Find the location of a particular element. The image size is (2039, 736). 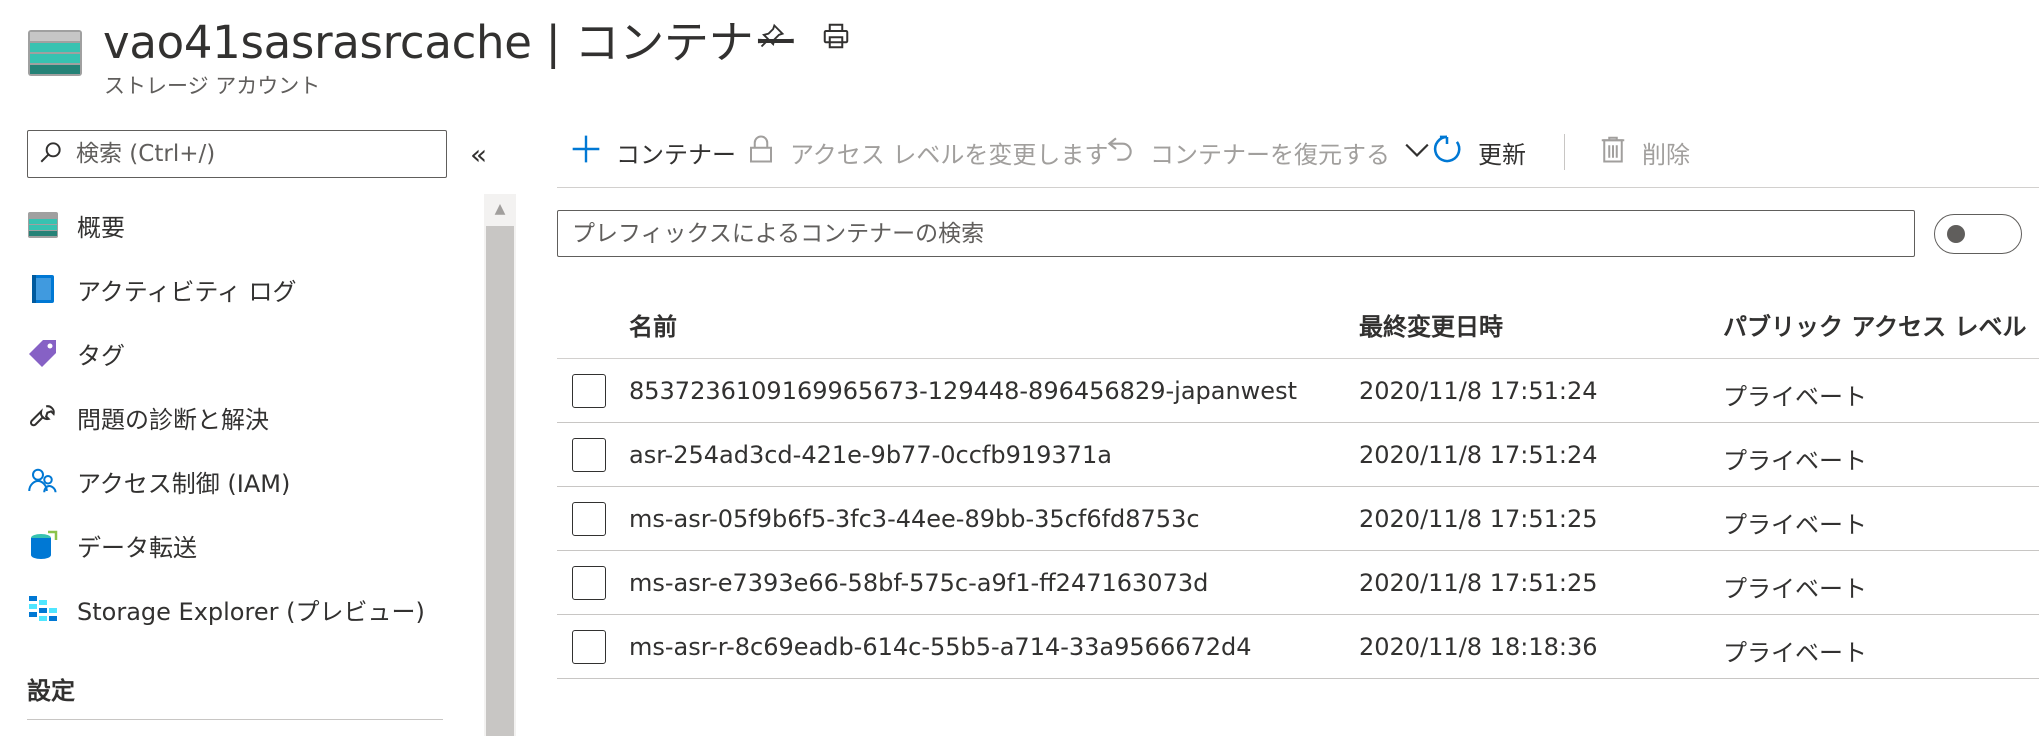

add-container-button: コンテナー is located at coordinates (653, 152).